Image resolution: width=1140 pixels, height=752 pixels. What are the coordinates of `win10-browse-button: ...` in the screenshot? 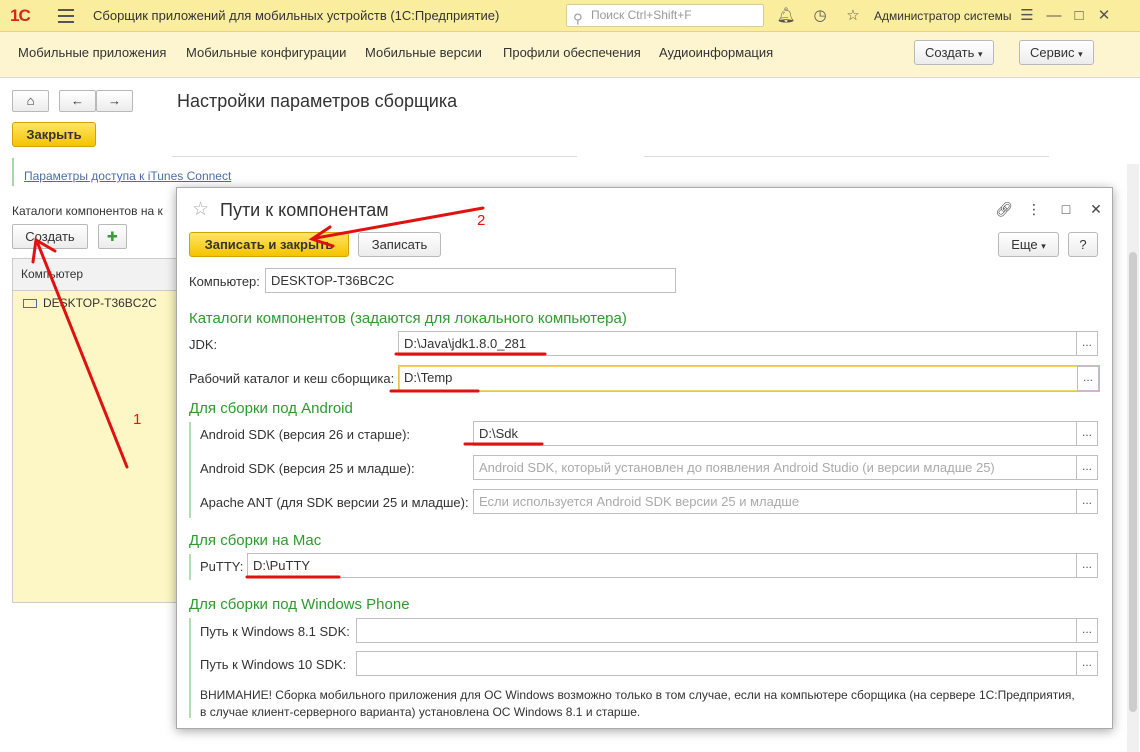 It's located at (1086, 663).